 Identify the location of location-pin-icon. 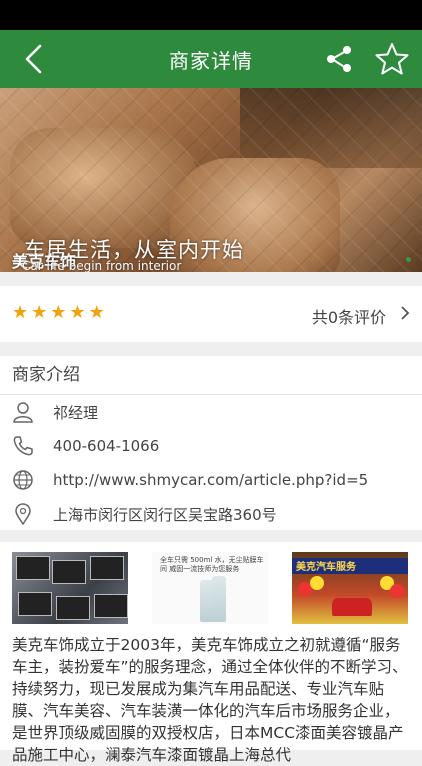
(23, 514).